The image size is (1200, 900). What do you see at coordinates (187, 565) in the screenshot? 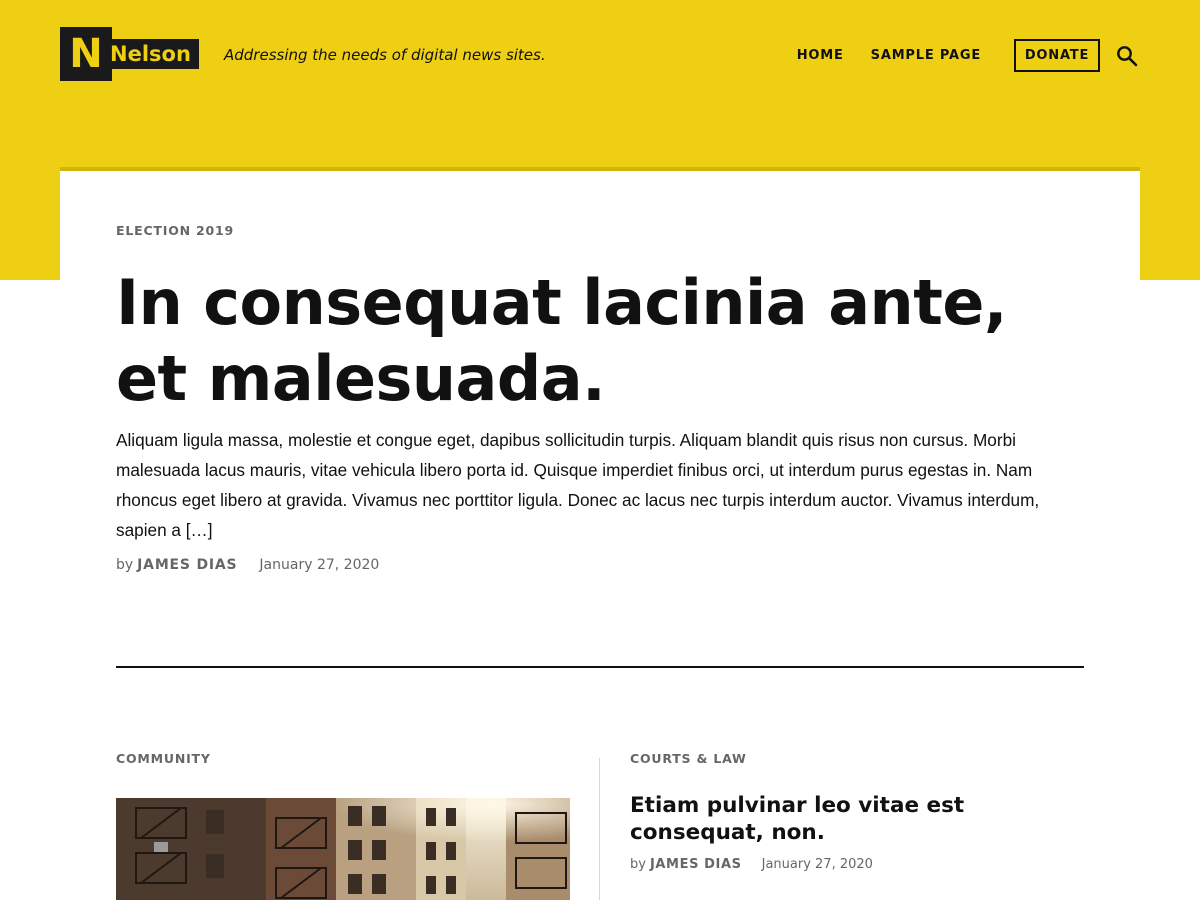
I see `featured-author: JAMES DIAS` at bounding box center [187, 565].